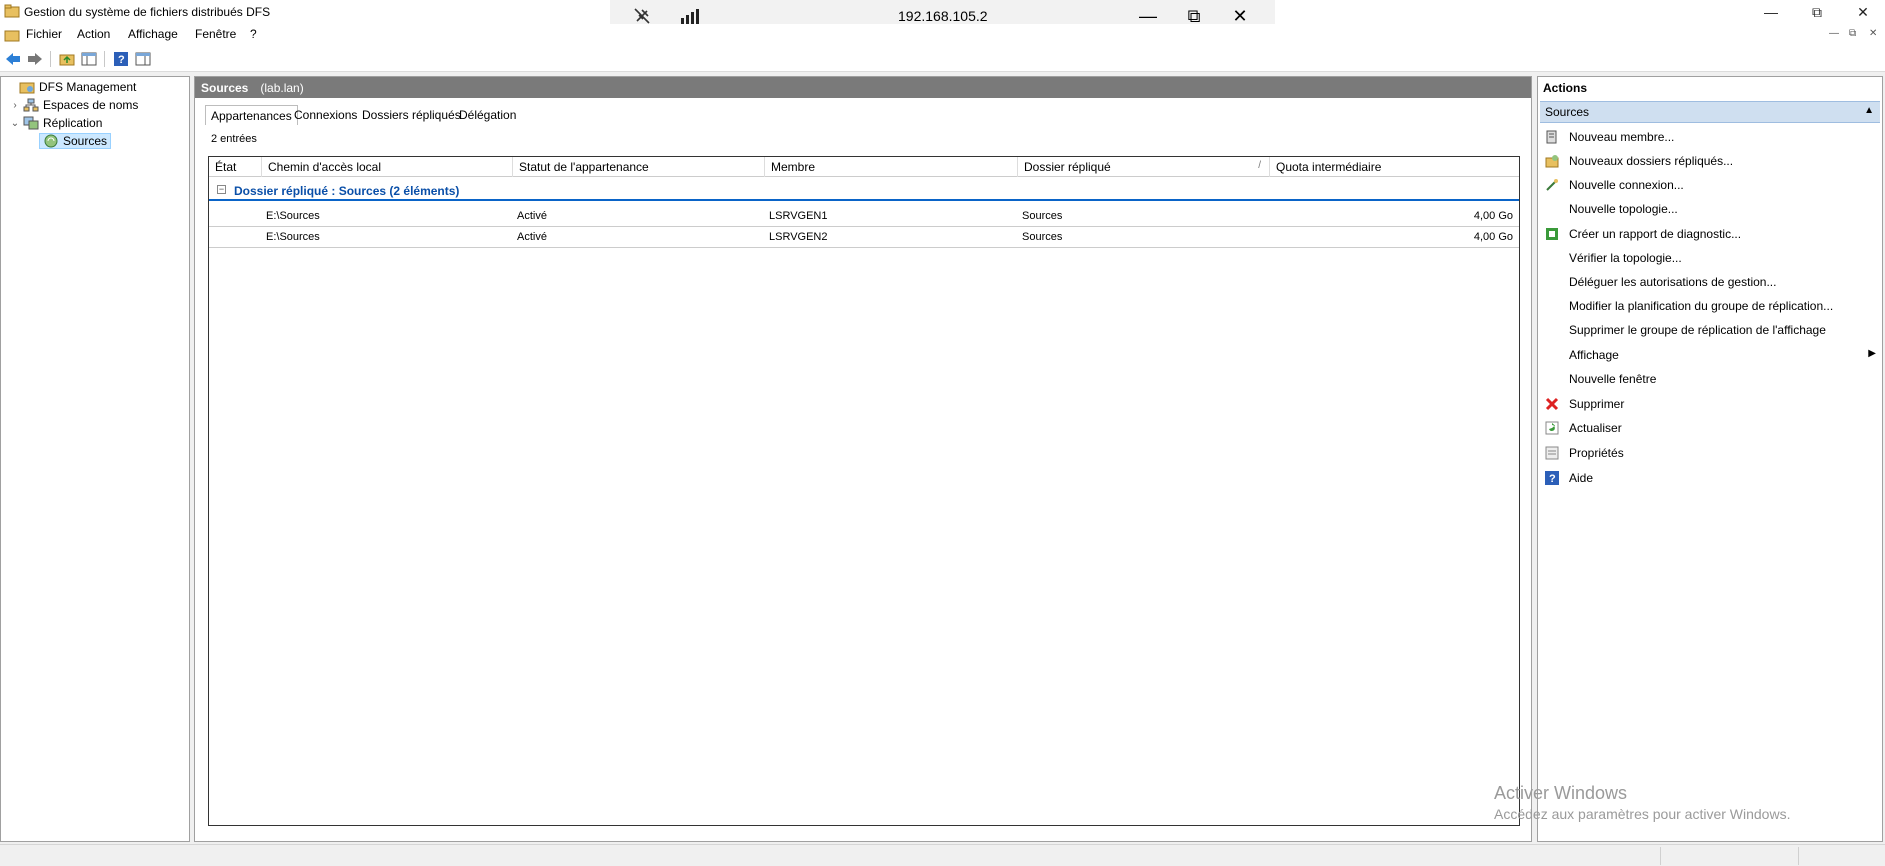 The width and height of the screenshot is (1885, 866). What do you see at coordinates (1873, 33) in the screenshot?
I see `child-close-button: ✕` at bounding box center [1873, 33].